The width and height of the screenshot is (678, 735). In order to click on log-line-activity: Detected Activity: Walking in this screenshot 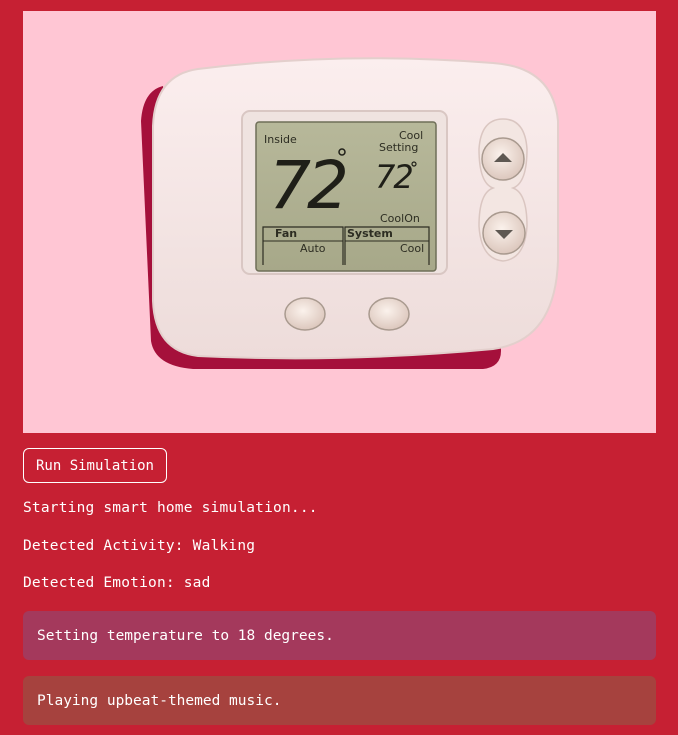, I will do `click(139, 546)`.